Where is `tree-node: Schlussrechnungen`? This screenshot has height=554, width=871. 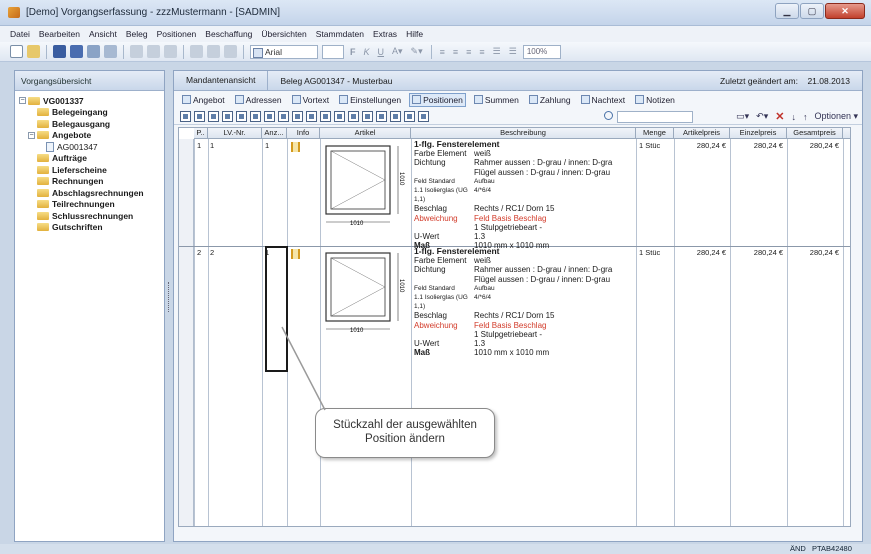 tree-node: Schlussrechnungen is located at coordinates (89, 216).